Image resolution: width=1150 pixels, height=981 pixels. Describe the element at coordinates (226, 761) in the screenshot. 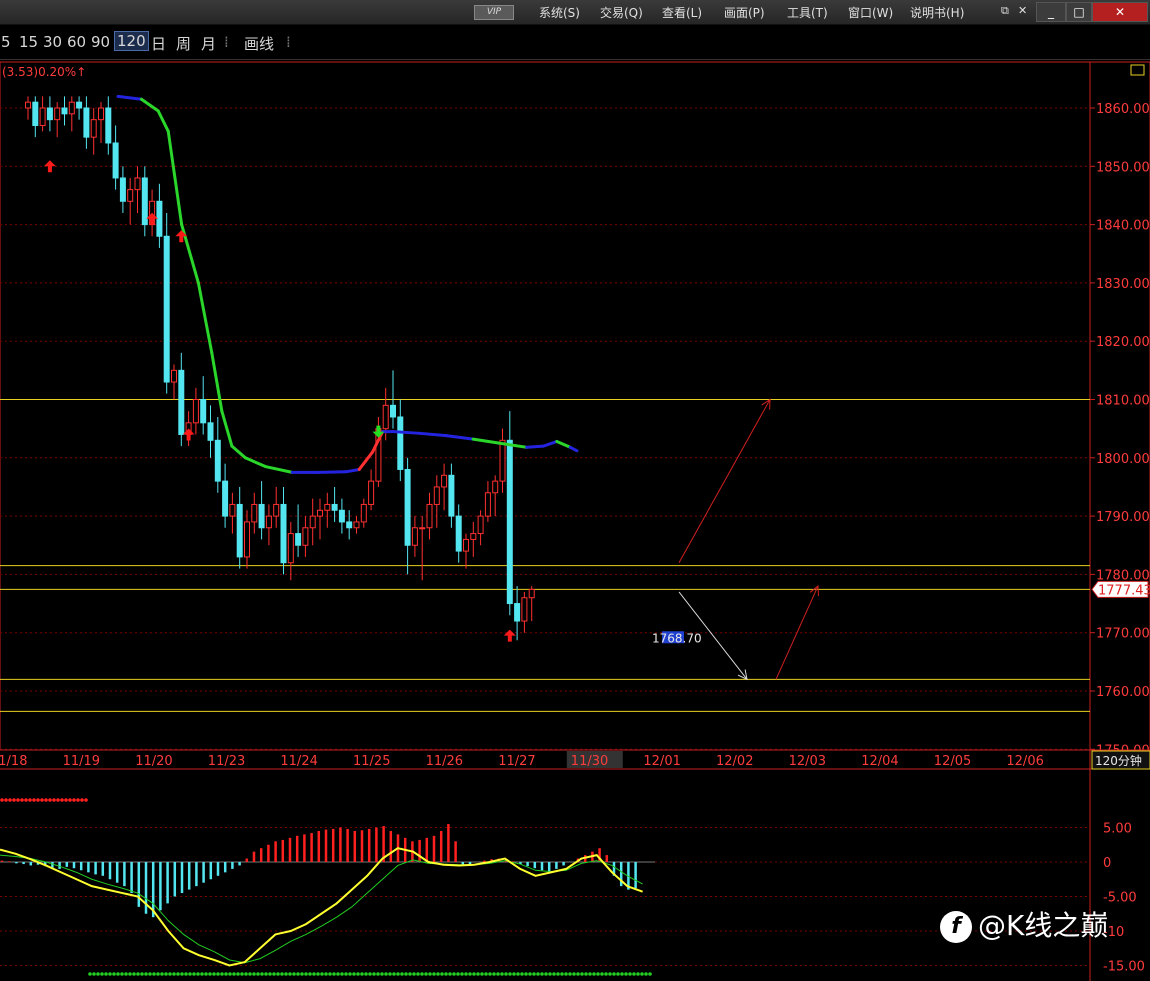

I see `date-tick-label: 11/23` at that location.